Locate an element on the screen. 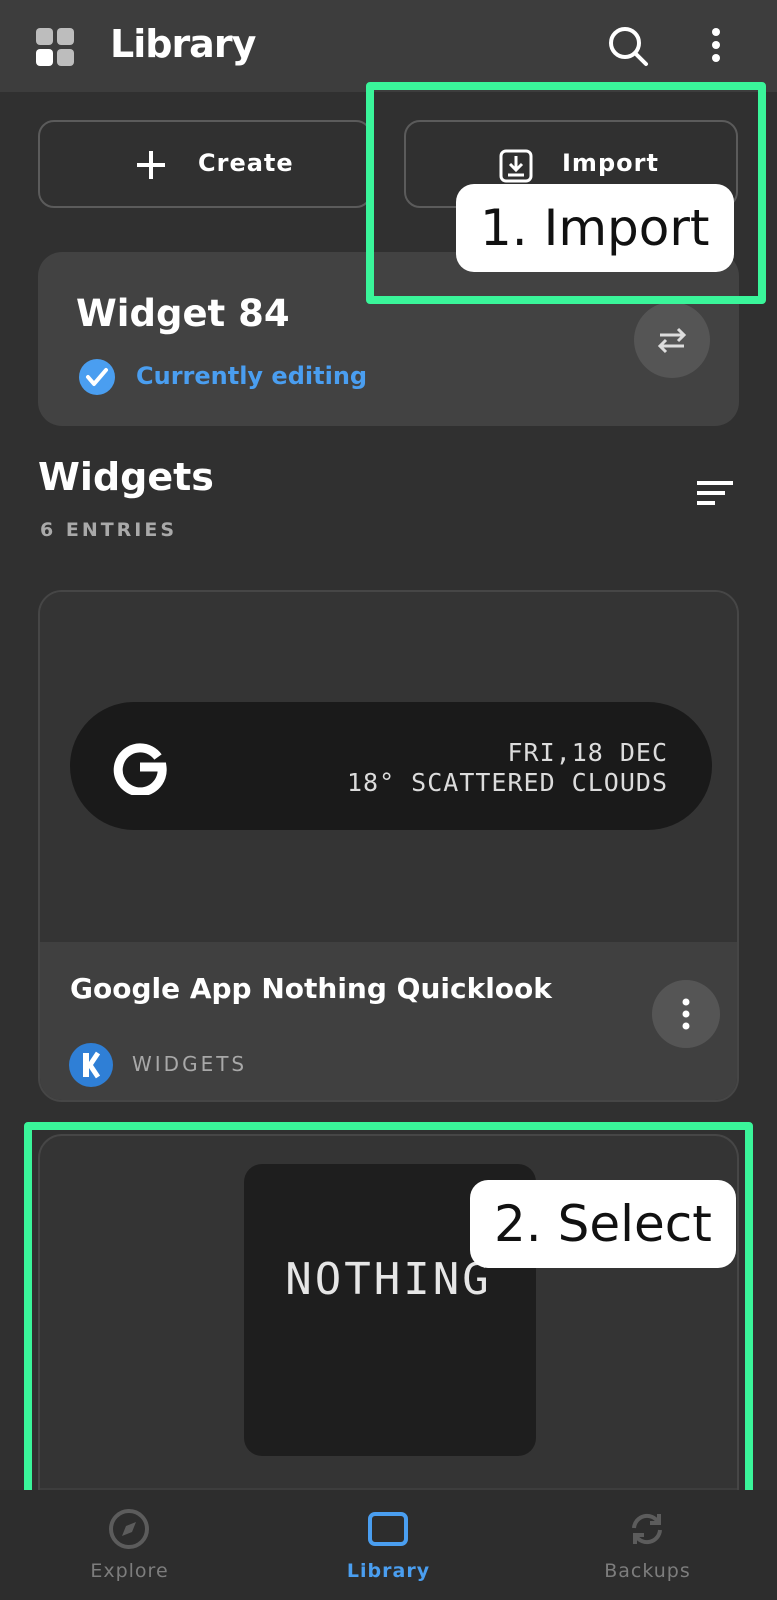 This screenshot has width=777, height=1600. nav-item-library: Library is located at coordinates (388, 1545).